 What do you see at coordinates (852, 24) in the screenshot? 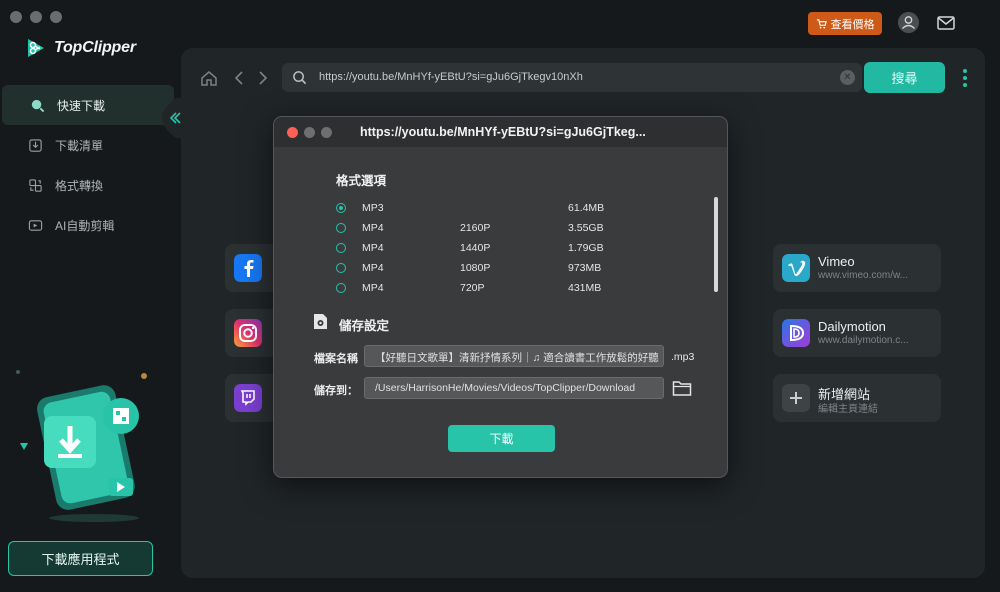
I see `view-price-label: 查看價格` at bounding box center [852, 24].